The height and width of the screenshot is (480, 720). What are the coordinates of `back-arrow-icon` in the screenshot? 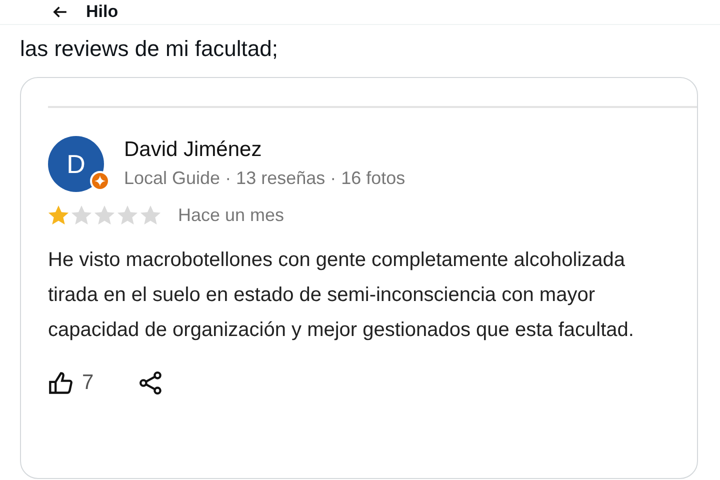 It's located at (60, 12).